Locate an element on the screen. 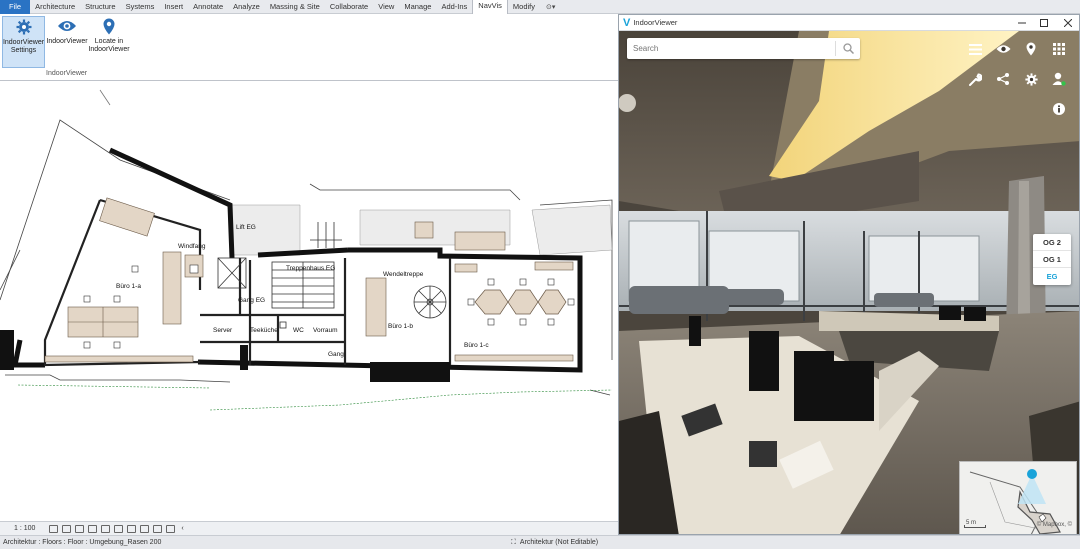 This screenshot has height=549, width=1080. search-bar is located at coordinates (743, 48).